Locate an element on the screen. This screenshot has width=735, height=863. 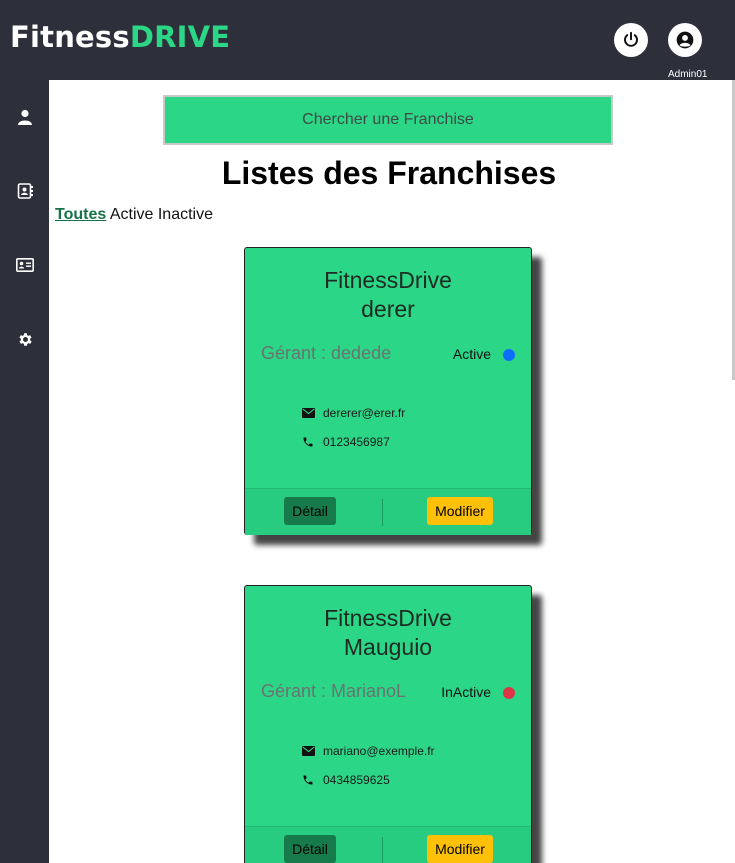
top-navbar: FitnessDRIVE Admin01 is located at coordinates (367, 40).